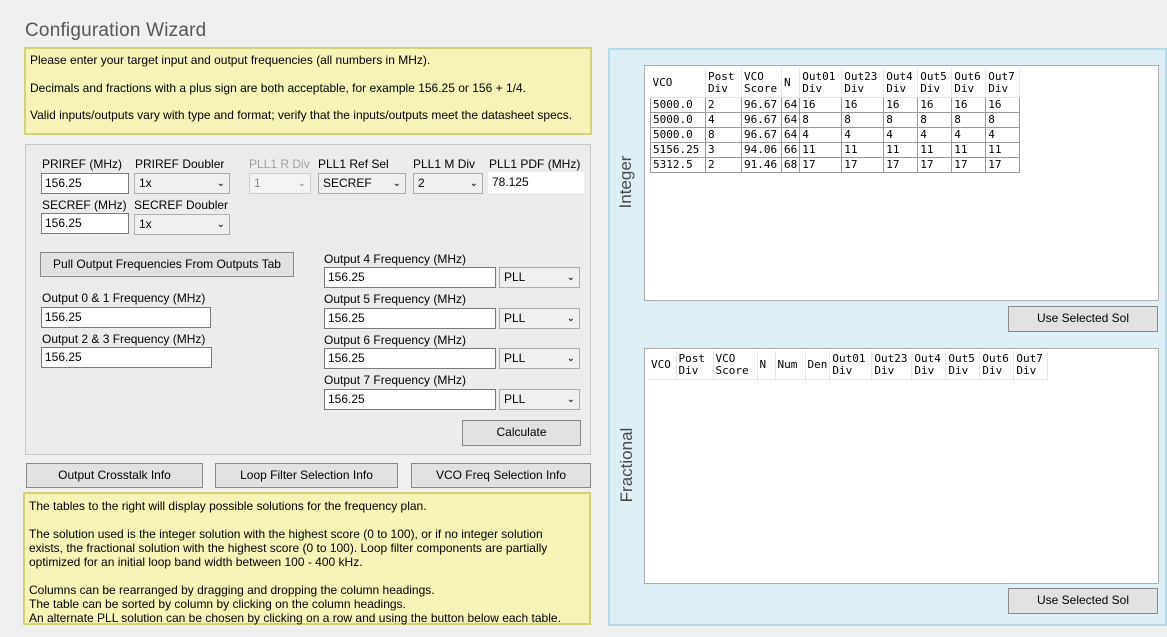  I want to click on output7-source-select: PLL ⌄, so click(539, 399).